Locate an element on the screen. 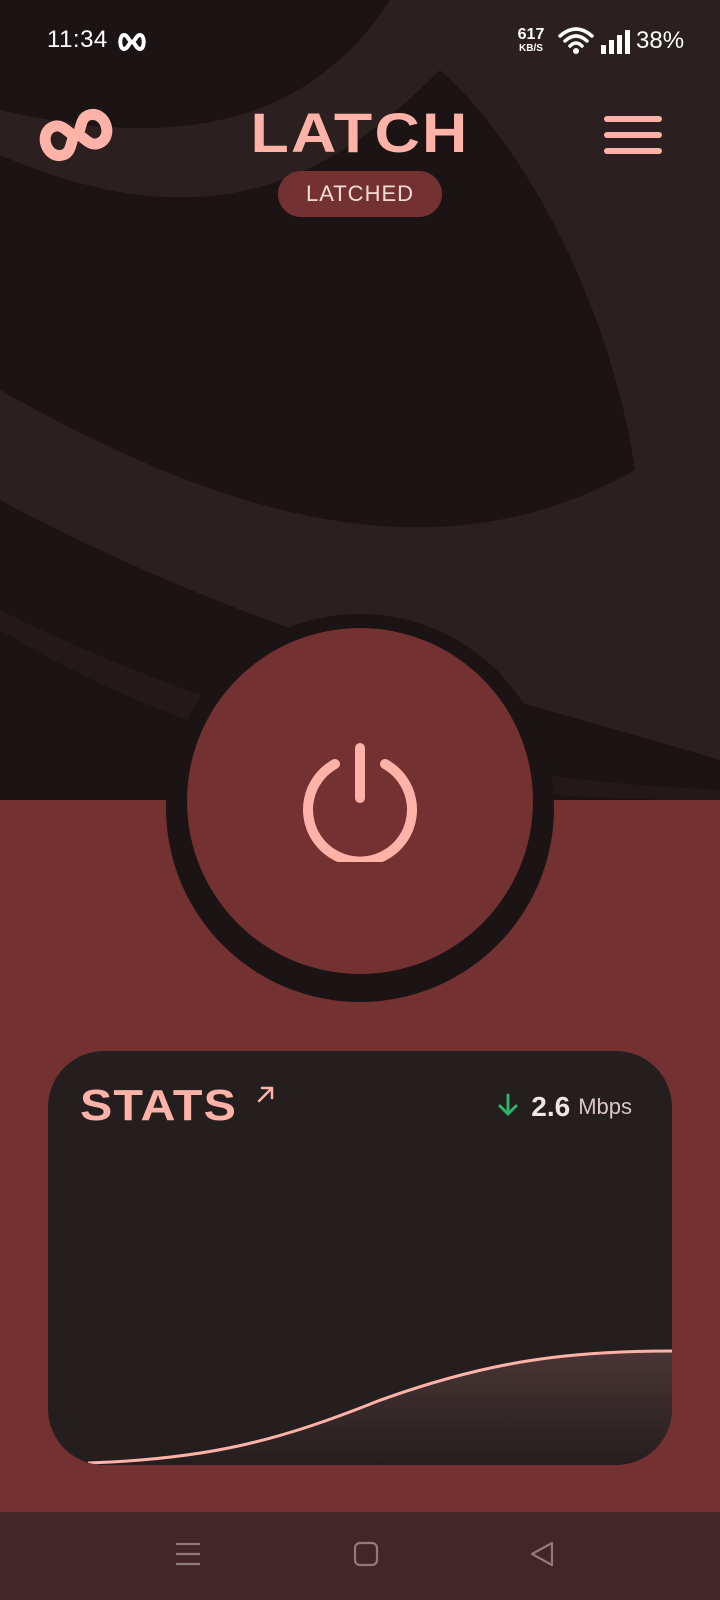 The height and width of the screenshot is (1600, 720). download-speed-unit: Mbps is located at coordinates (605, 1106).